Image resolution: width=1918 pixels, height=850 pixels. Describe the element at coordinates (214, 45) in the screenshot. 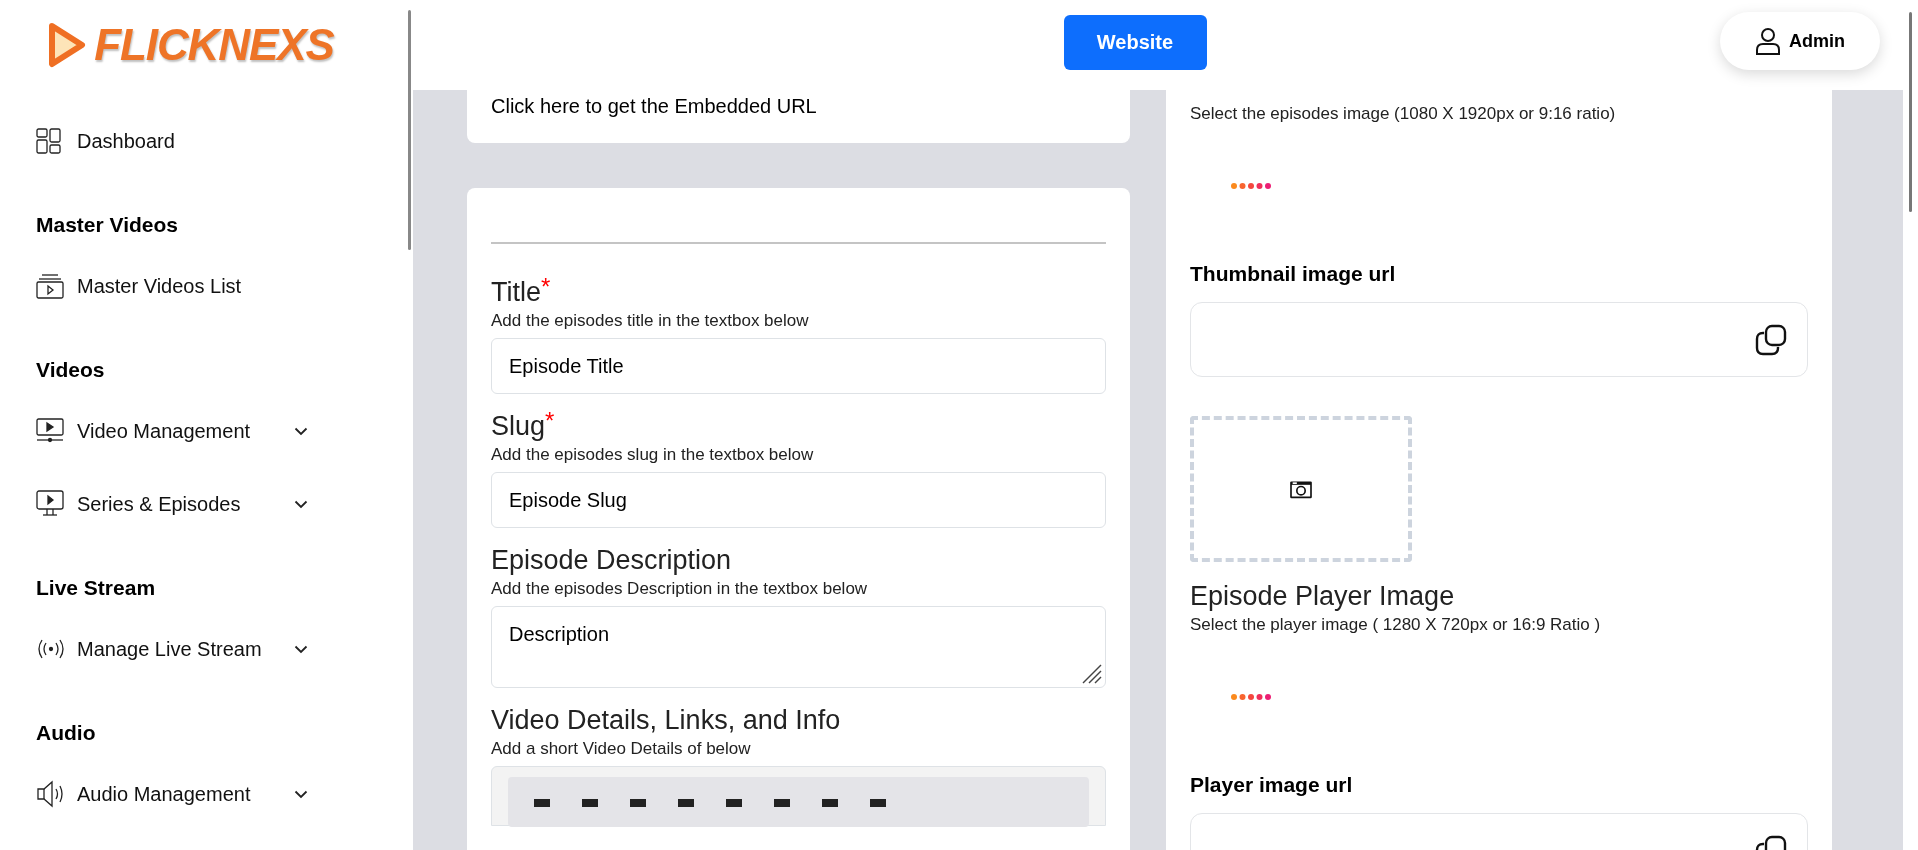

I see `logo-text: FLICKNEXS` at that location.